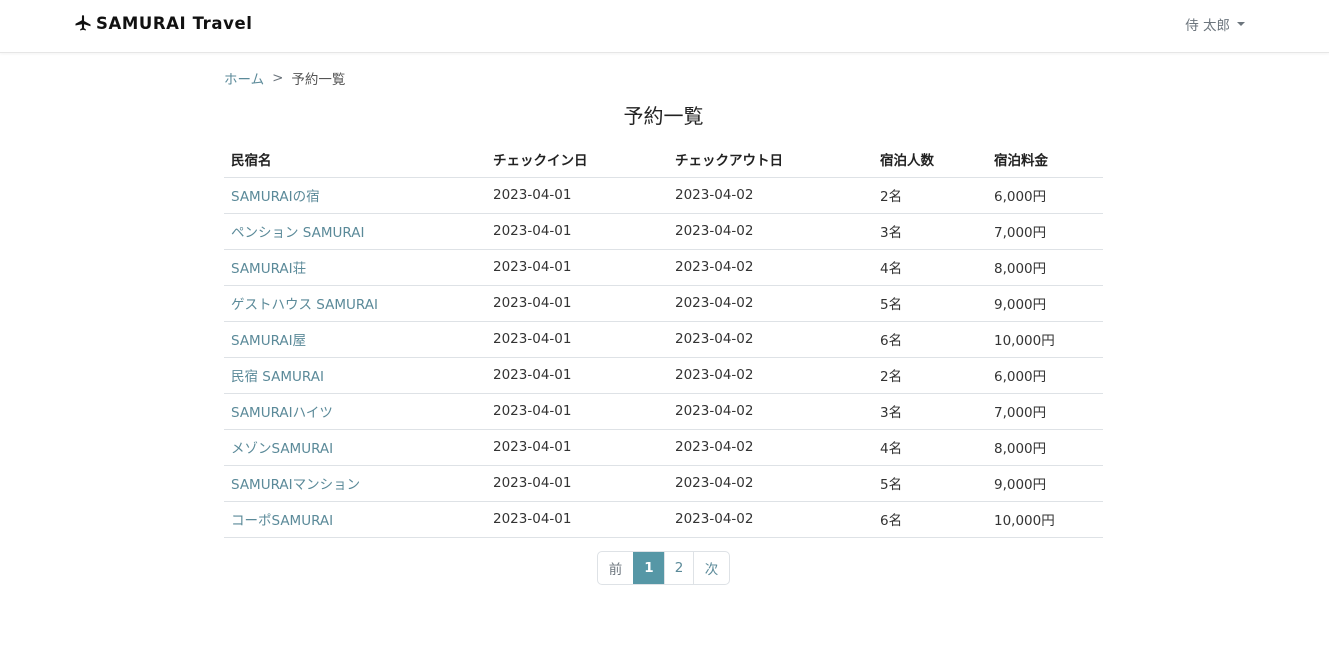 The image size is (1329, 660). Describe the element at coordinates (304, 305) in the screenshot. I see `inn-name-link: ゲストハウス SAMURAI` at that location.